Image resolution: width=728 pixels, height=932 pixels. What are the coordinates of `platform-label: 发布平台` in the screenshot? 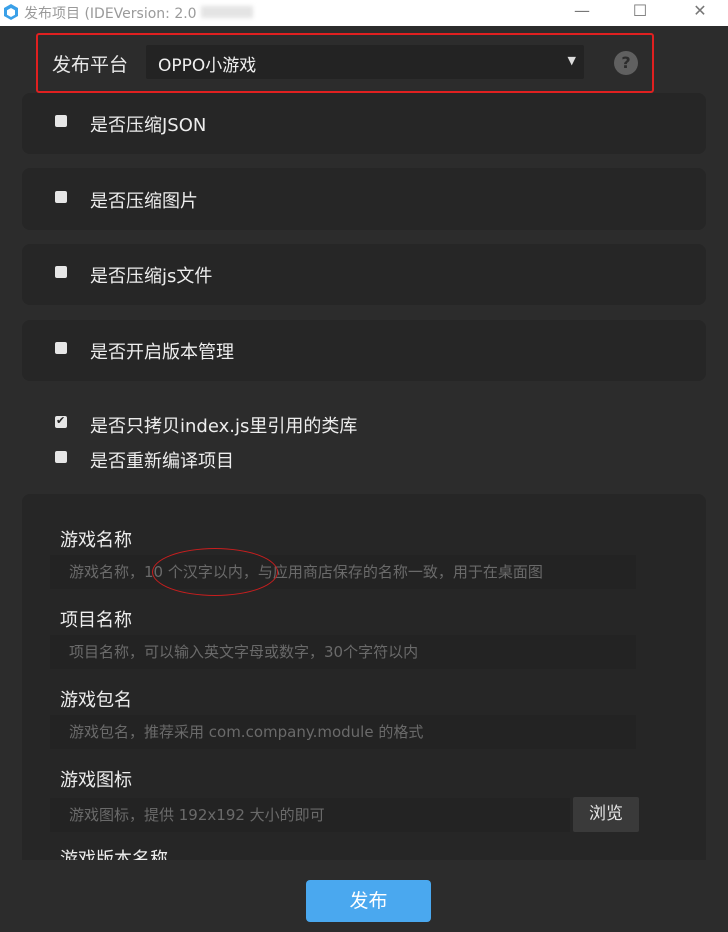 It's located at (90, 65).